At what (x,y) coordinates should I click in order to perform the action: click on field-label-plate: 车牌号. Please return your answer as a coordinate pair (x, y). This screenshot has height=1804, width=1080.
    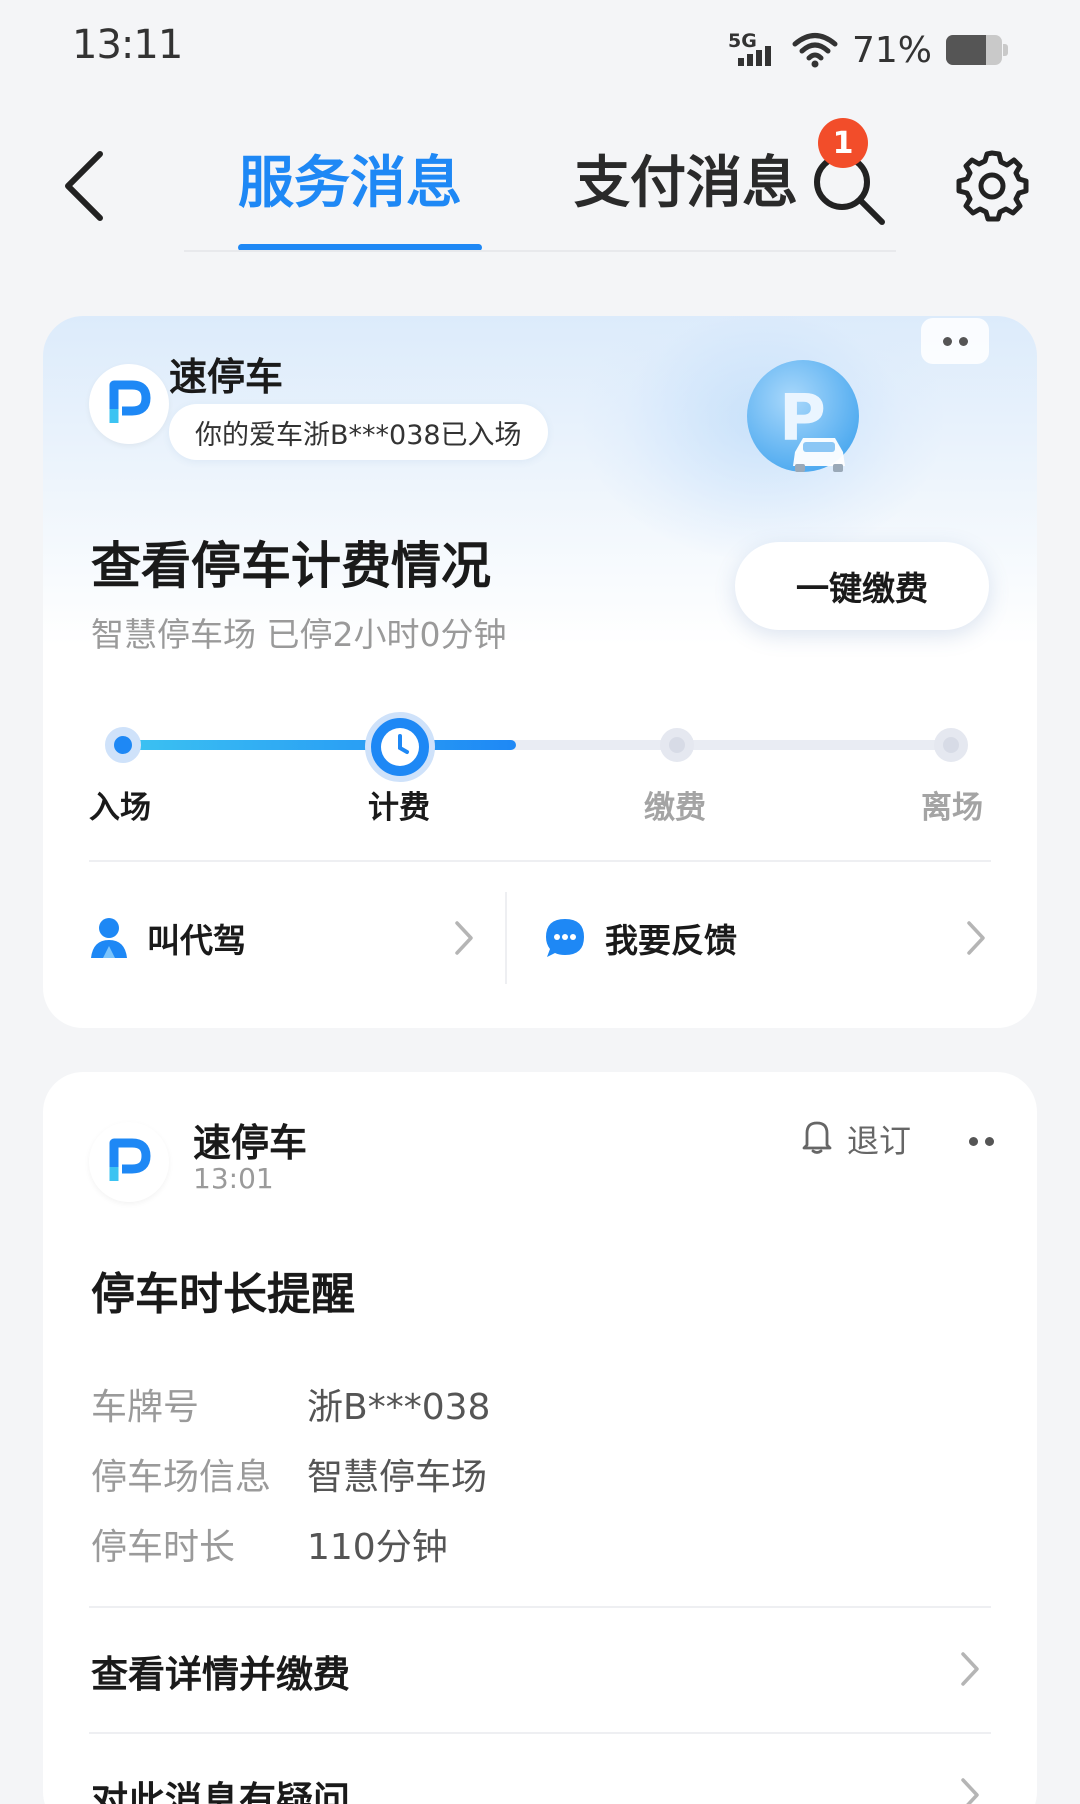
    Looking at the image, I should click on (145, 1407).